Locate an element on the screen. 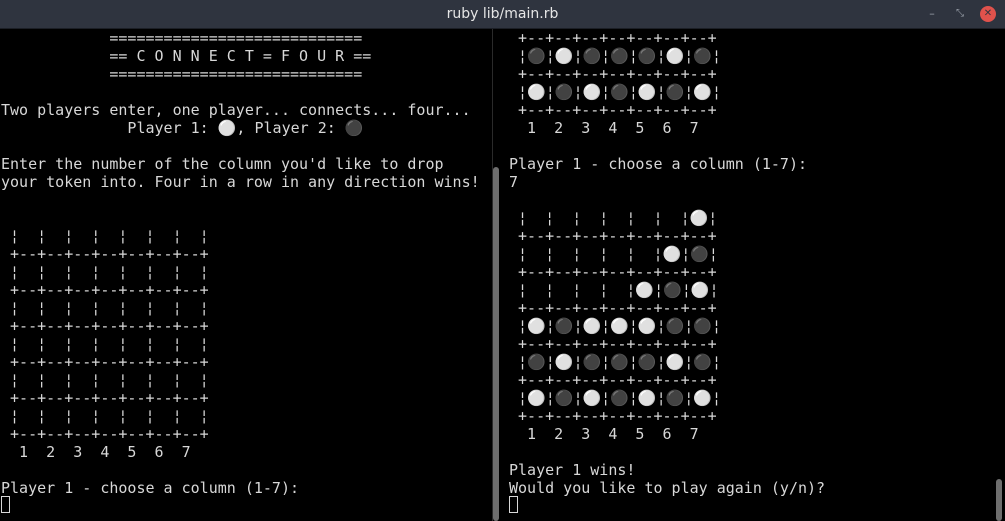 This screenshot has width=1005, height=521. left-pane-line: == C O N N E C T = F O U R == is located at coordinates (186, 56).